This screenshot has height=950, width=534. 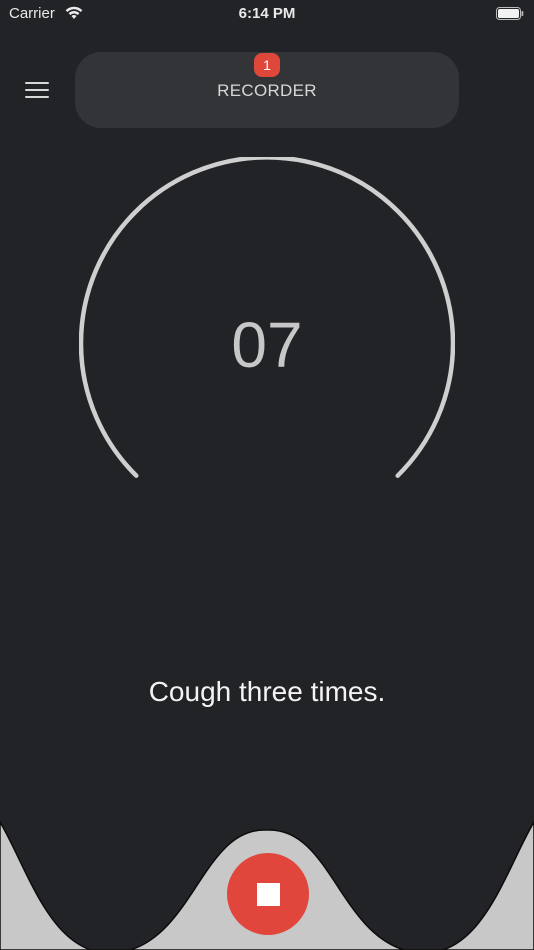 I want to click on notification-badge: 1, so click(x=267, y=65).